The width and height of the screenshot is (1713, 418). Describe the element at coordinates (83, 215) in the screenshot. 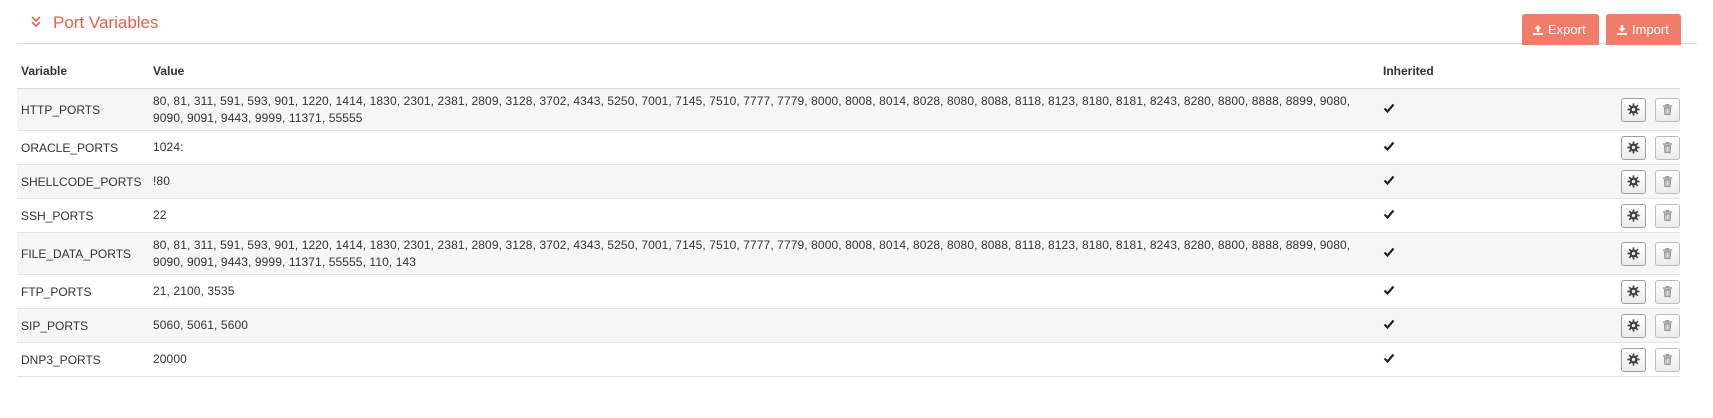

I see `variable-name: SSH_PORTS` at that location.